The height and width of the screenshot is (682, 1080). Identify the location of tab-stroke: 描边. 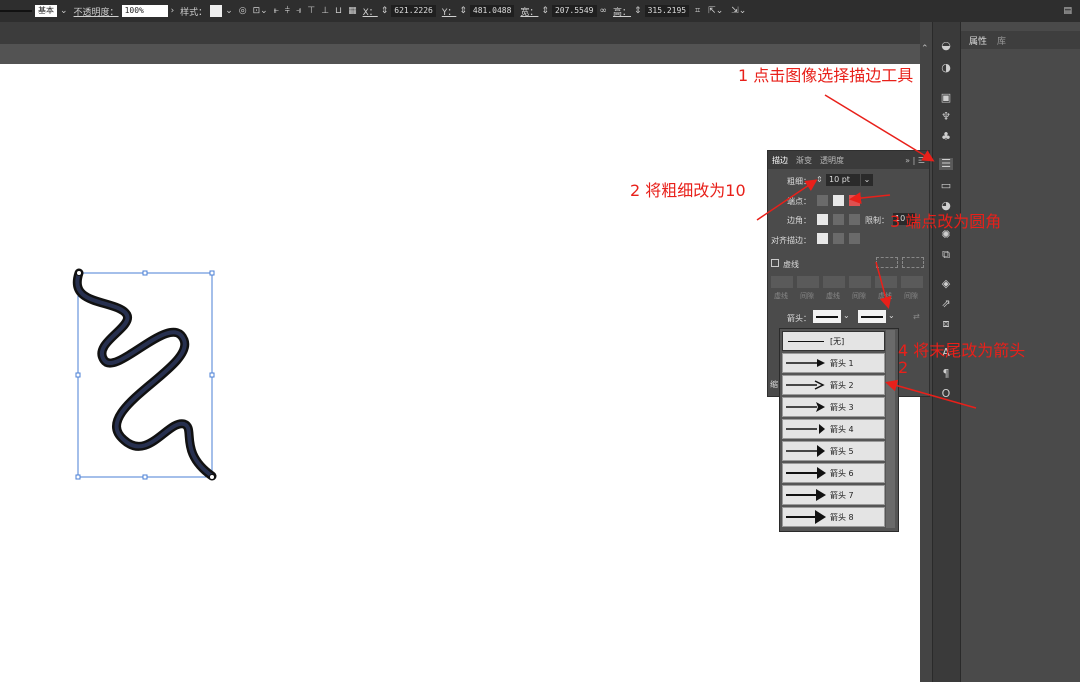
(780, 160).